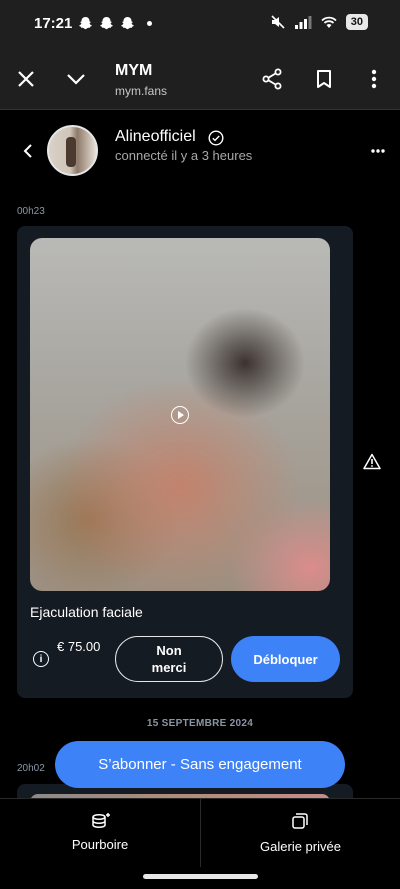  Describe the element at coordinates (200, 876) in the screenshot. I see `home-indicator` at that location.